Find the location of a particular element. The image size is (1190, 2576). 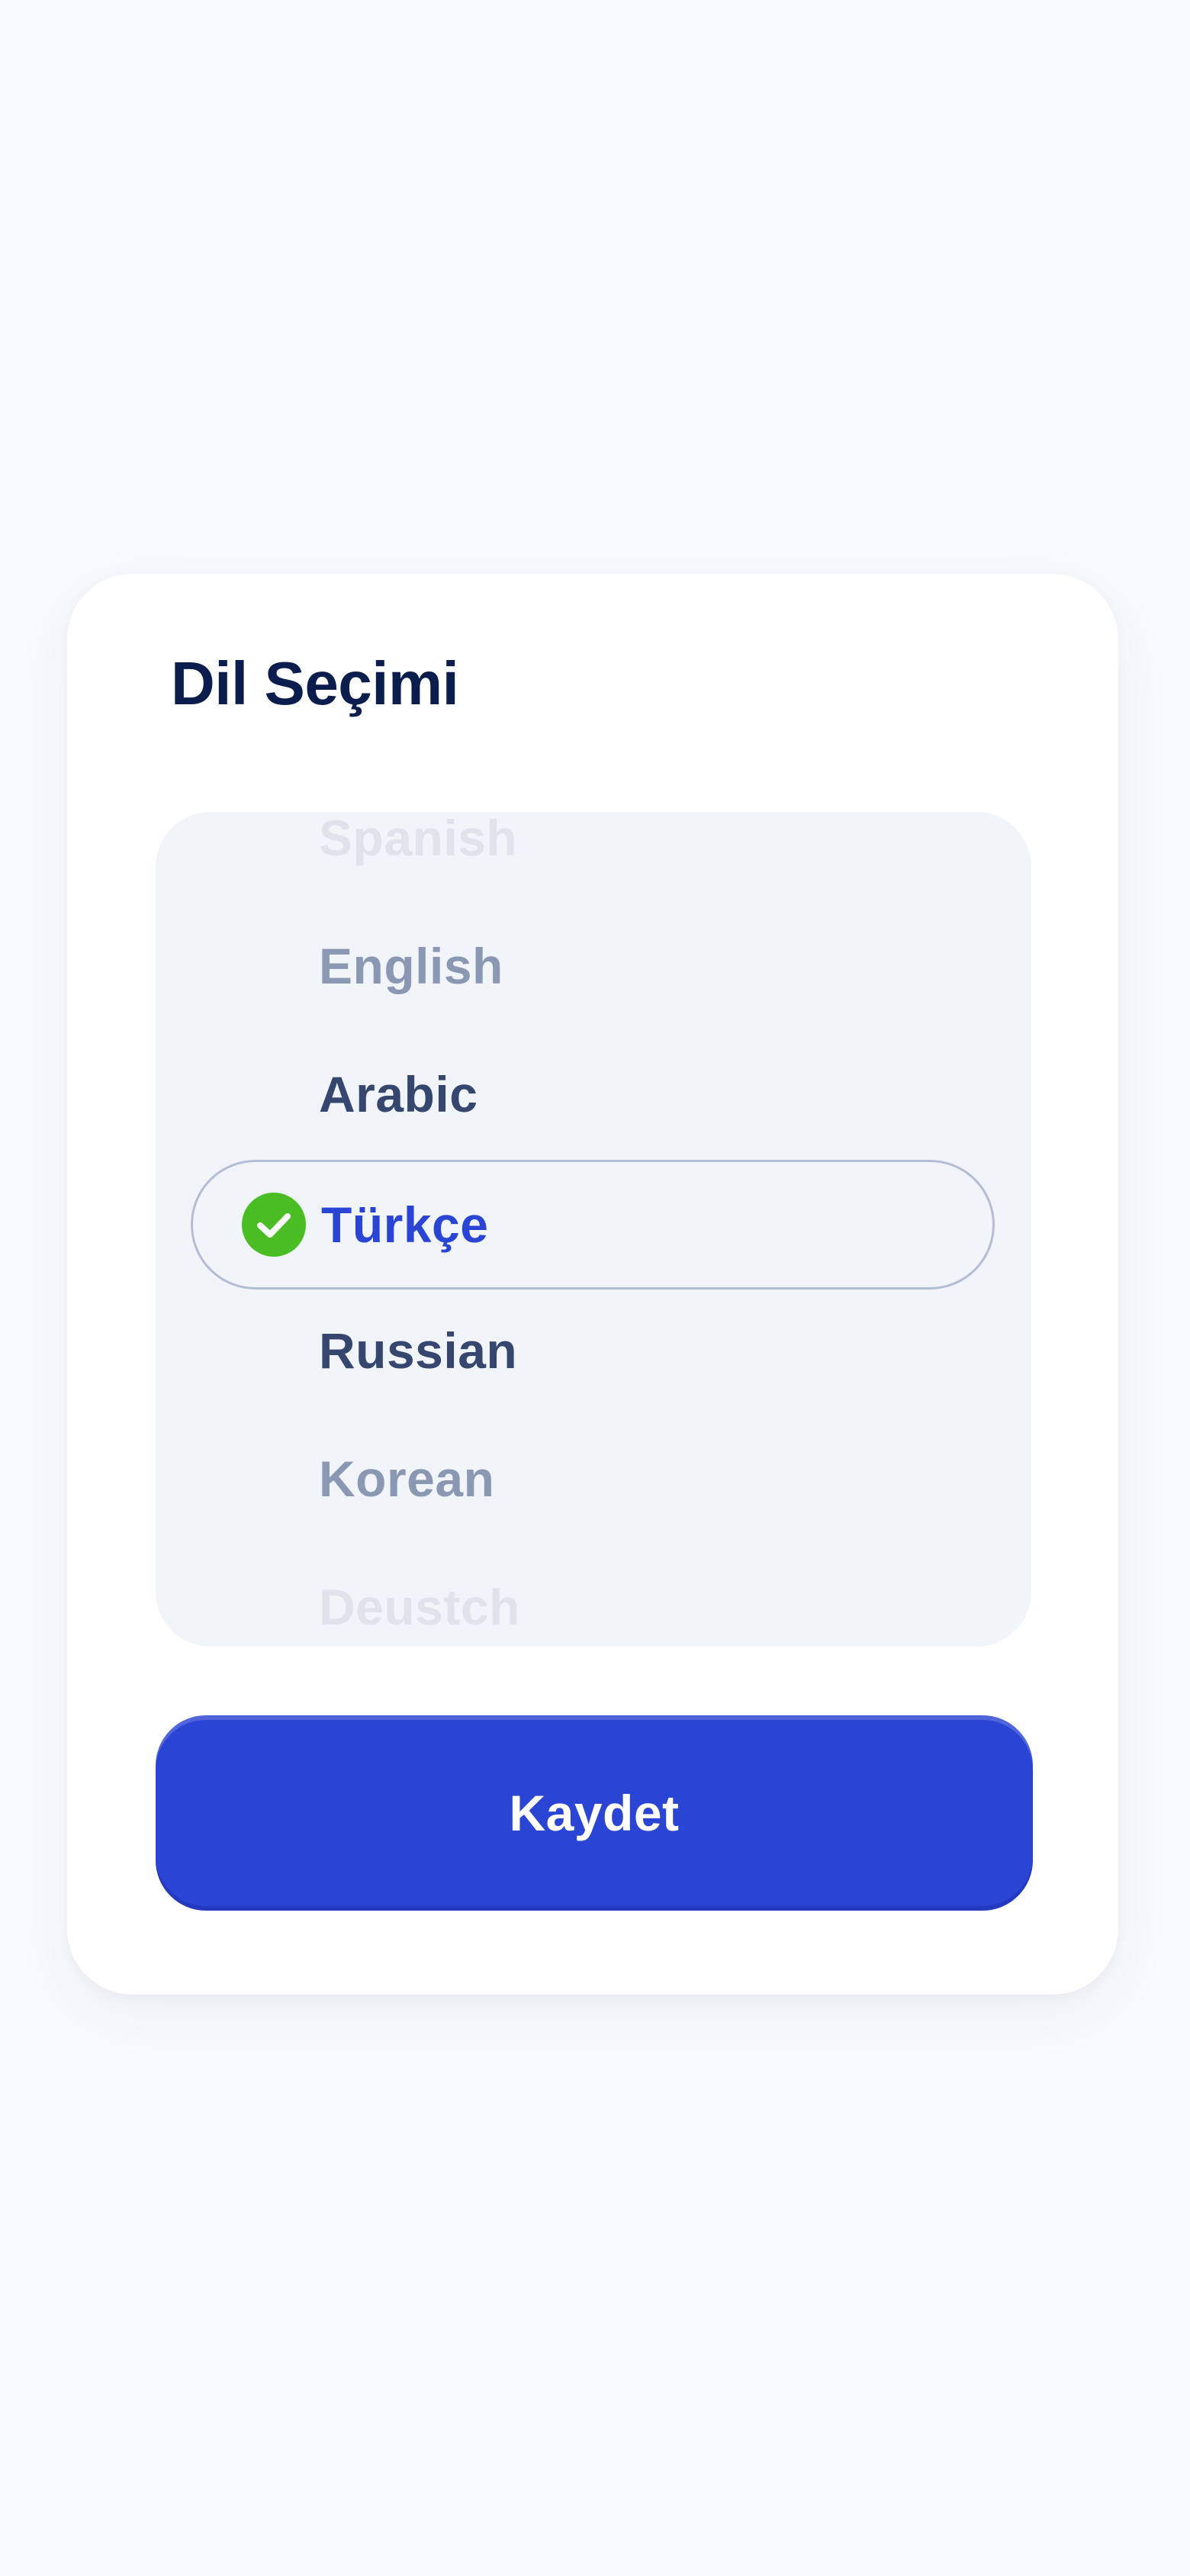

save-button: Kaydet is located at coordinates (594, 1813).